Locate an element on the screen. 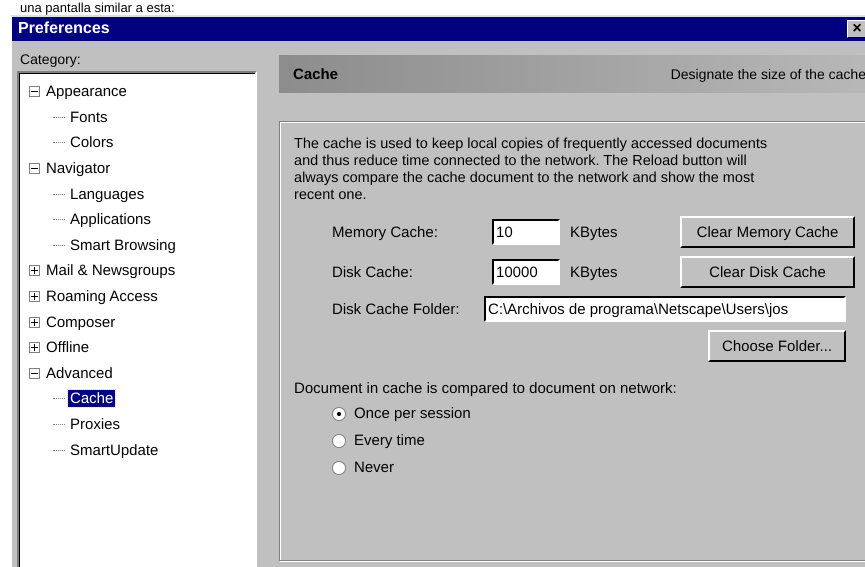 The height and width of the screenshot is (567, 865). clear-cache-button: Clear Memory Cache is located at coordinates (767, 232).